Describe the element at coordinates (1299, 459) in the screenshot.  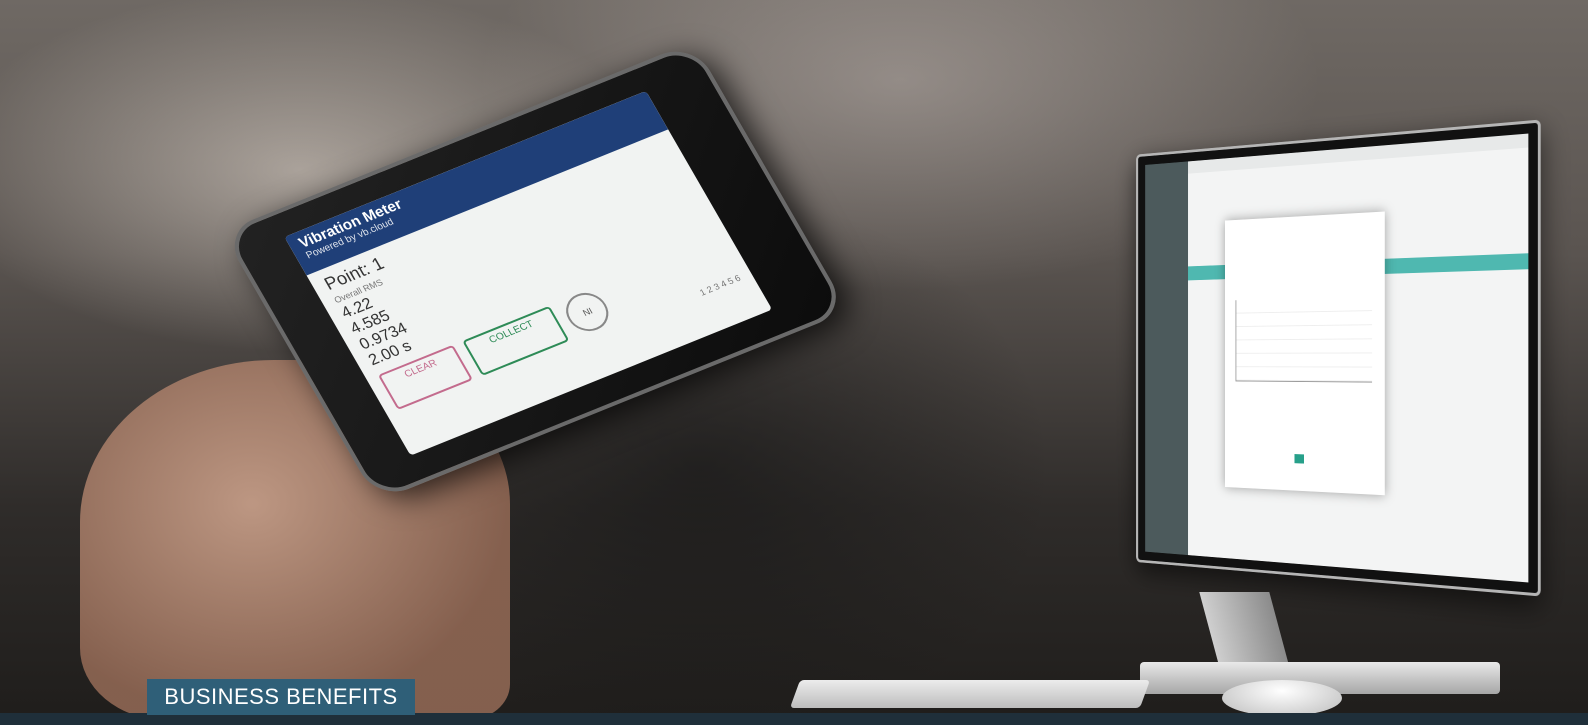
I see `modal-button` at that location.